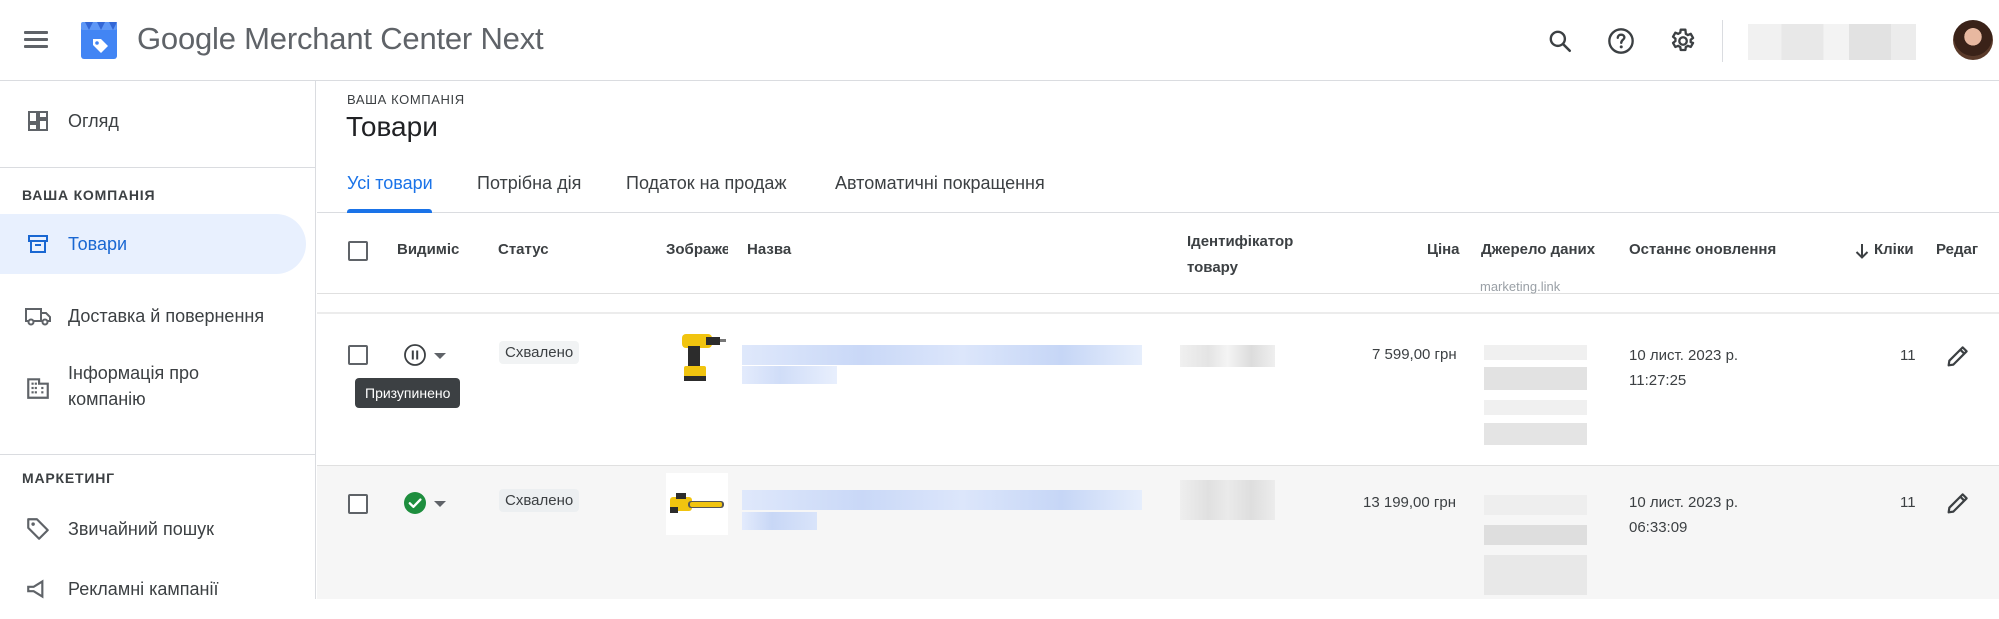  I want to click on truck-icon, so click(38, 316).